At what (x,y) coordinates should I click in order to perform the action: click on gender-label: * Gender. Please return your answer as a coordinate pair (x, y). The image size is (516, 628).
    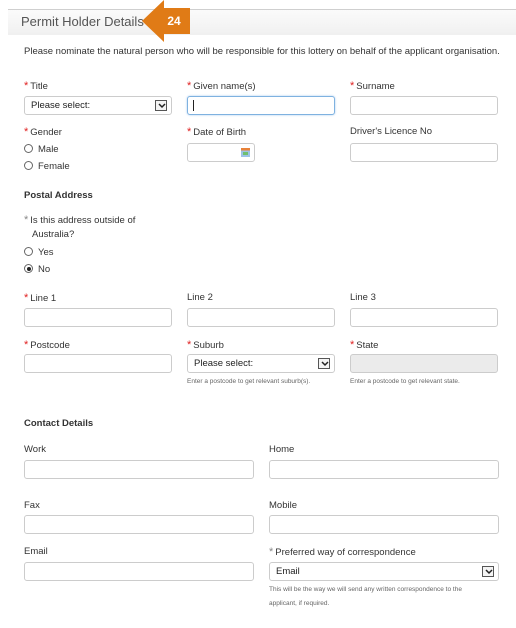
    Looking at the image, I should click on (43, 132).